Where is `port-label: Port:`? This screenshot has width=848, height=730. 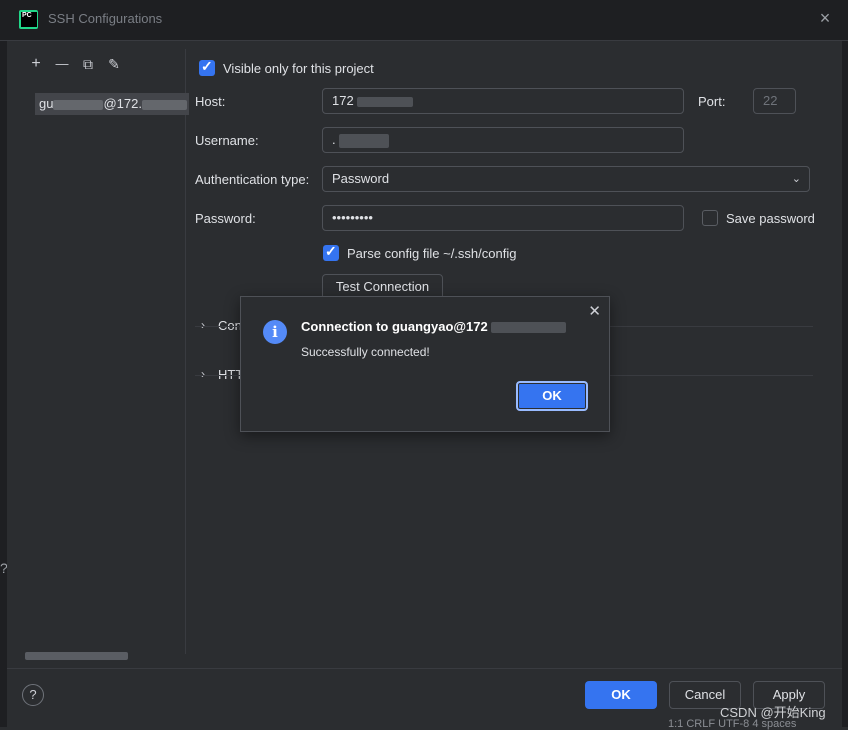 port-label: Port: is located at coordinates (712, 101).